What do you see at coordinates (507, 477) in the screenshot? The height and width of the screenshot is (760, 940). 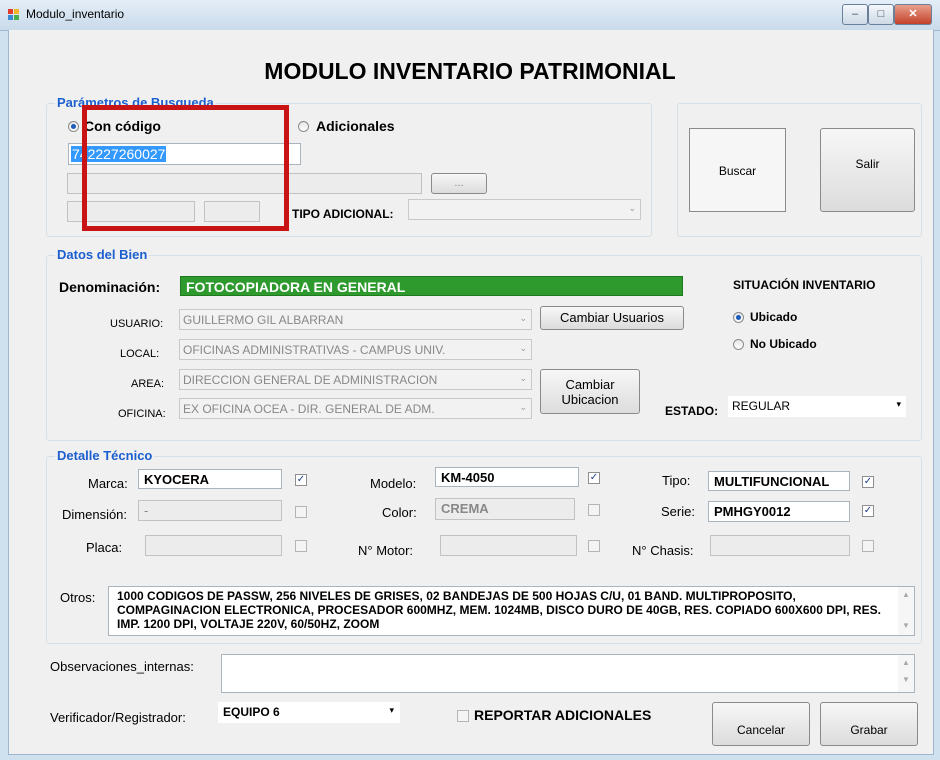 I see `modelo-input: KM-4050` at bounding box center [507, 477].